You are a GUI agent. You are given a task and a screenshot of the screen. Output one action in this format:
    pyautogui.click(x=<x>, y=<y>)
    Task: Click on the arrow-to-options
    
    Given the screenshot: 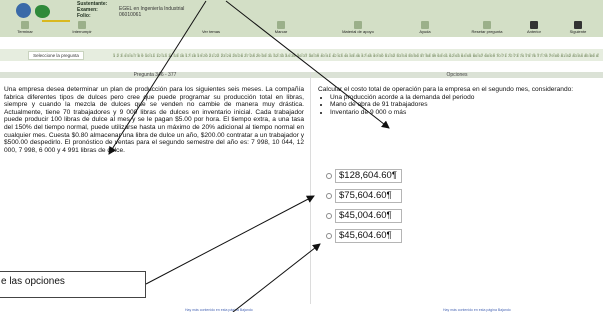 What is the action you would take?
    pyautogui.click(x=230, y=240)
    